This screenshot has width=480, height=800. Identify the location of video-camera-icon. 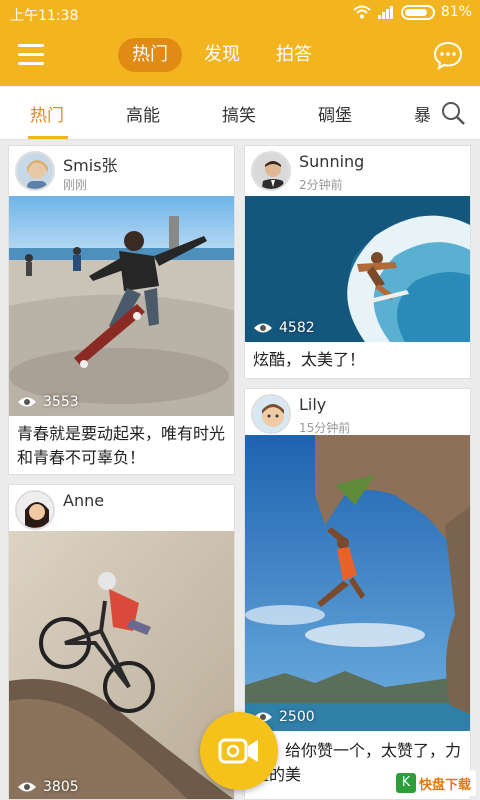
(238, 751).